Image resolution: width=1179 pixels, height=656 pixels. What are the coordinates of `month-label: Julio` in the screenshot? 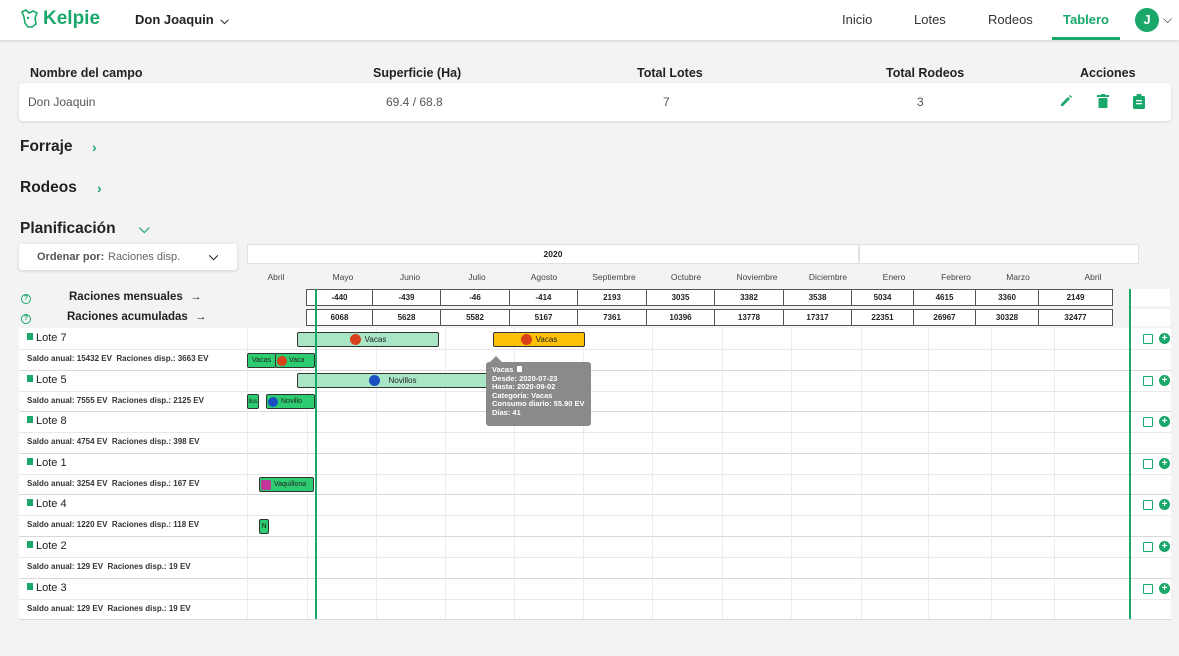 It's located at (477, 277).